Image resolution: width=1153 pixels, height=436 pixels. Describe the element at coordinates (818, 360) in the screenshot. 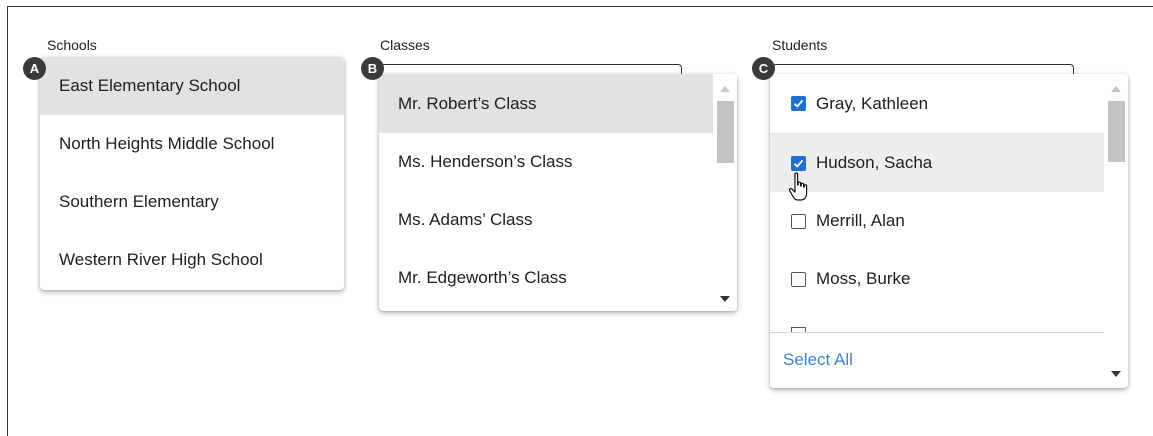

I see `select-all-link: Select All` at that location.